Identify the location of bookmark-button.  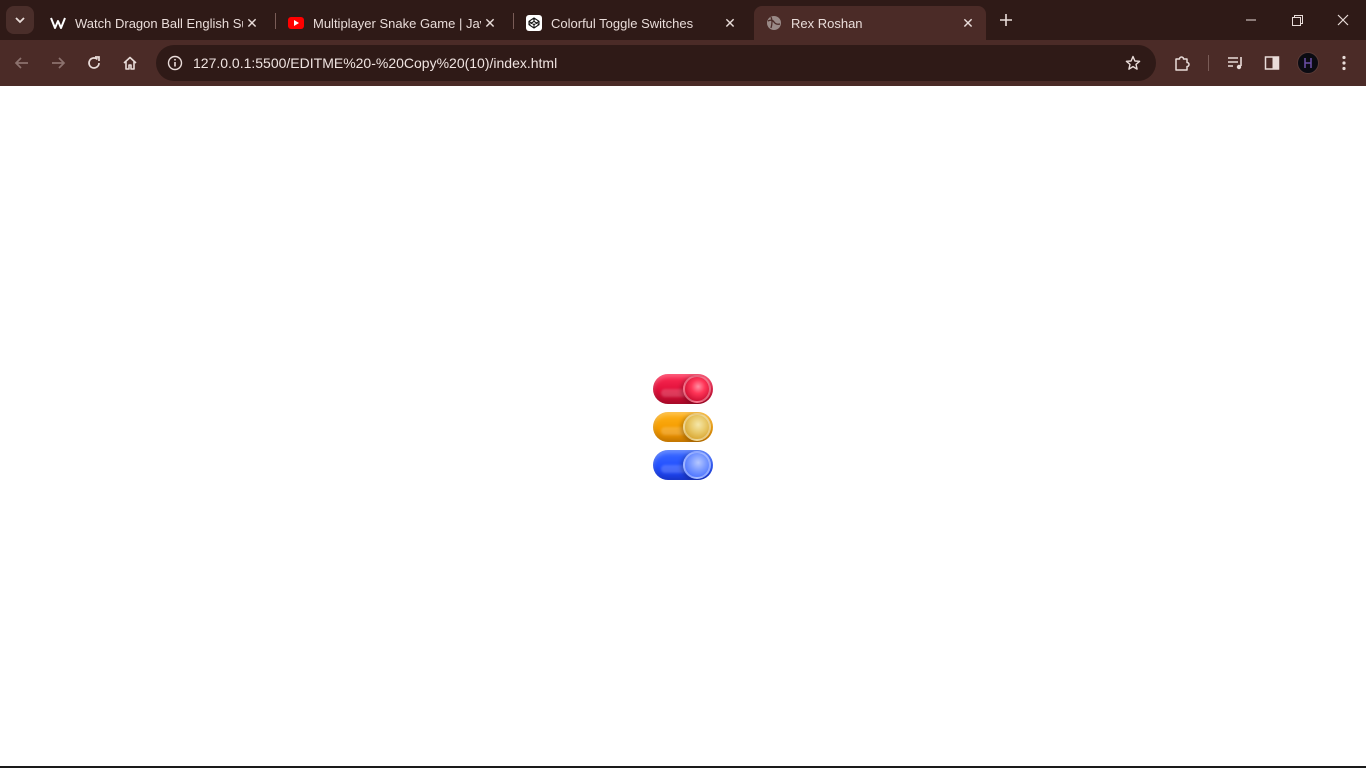
(1133, 63).